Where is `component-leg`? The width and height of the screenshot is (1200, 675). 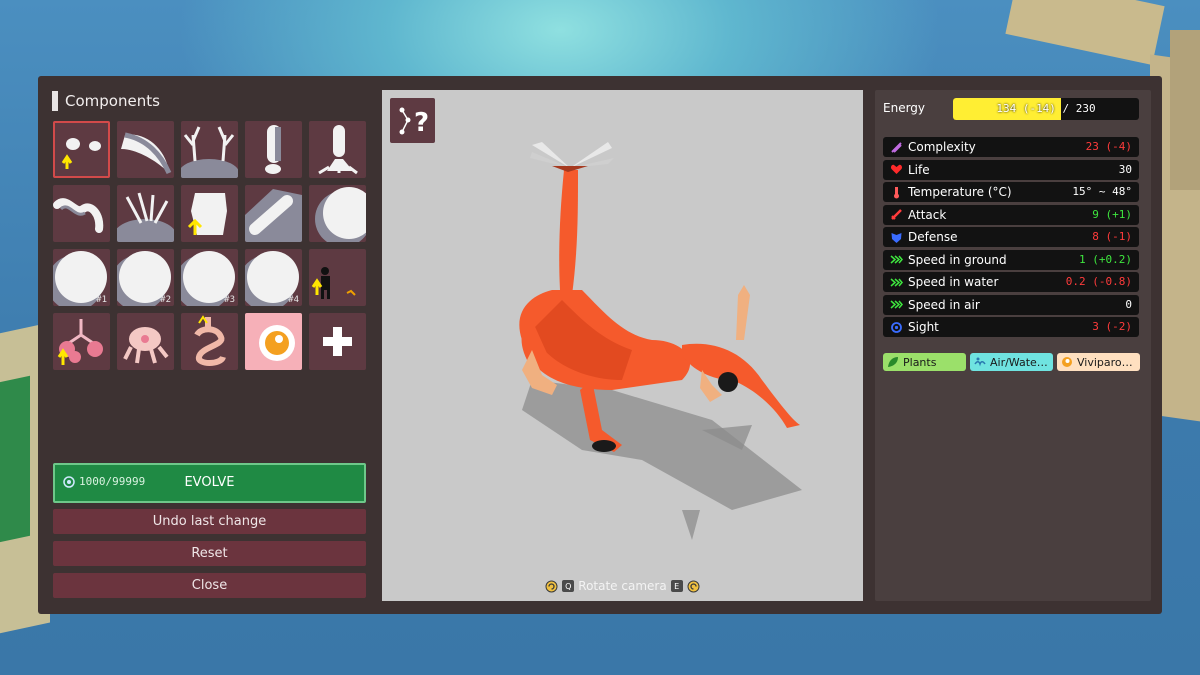 component-leg is located at coordinates (273, 149).